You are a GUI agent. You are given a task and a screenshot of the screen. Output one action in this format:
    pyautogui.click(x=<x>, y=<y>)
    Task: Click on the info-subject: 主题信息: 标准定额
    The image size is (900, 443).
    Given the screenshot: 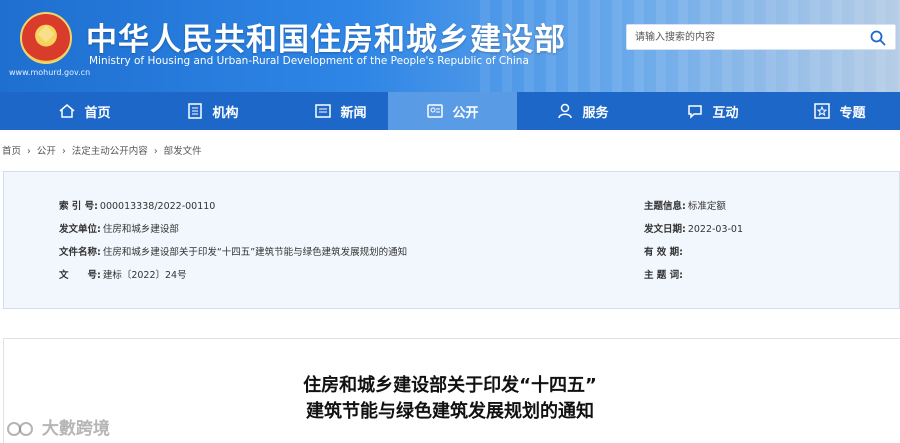 What is the action you would take?
    pyautogui.click(x=685, y=205)
    